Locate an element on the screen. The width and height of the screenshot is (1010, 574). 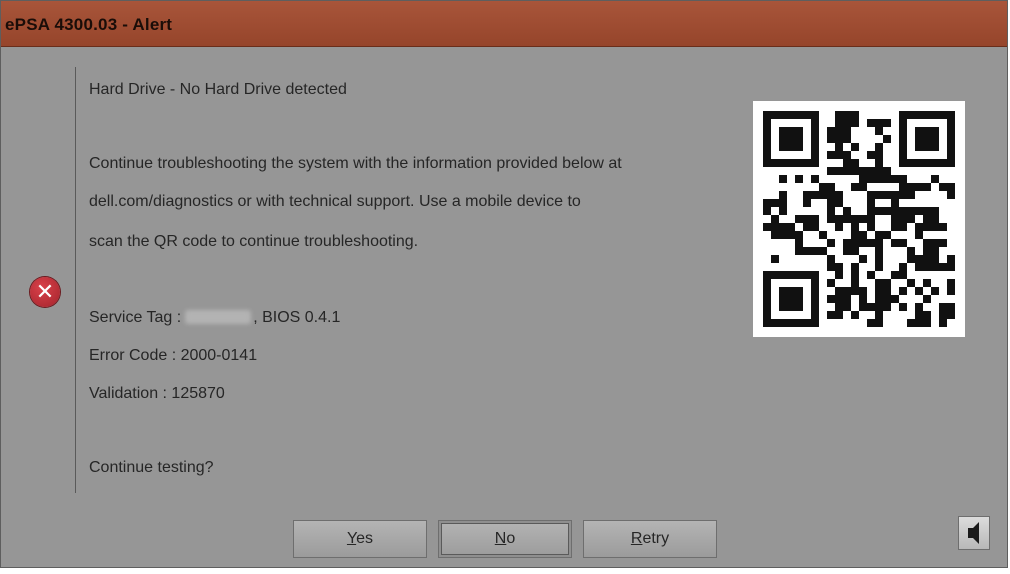
separator-line is located at coordinates (75, 280).